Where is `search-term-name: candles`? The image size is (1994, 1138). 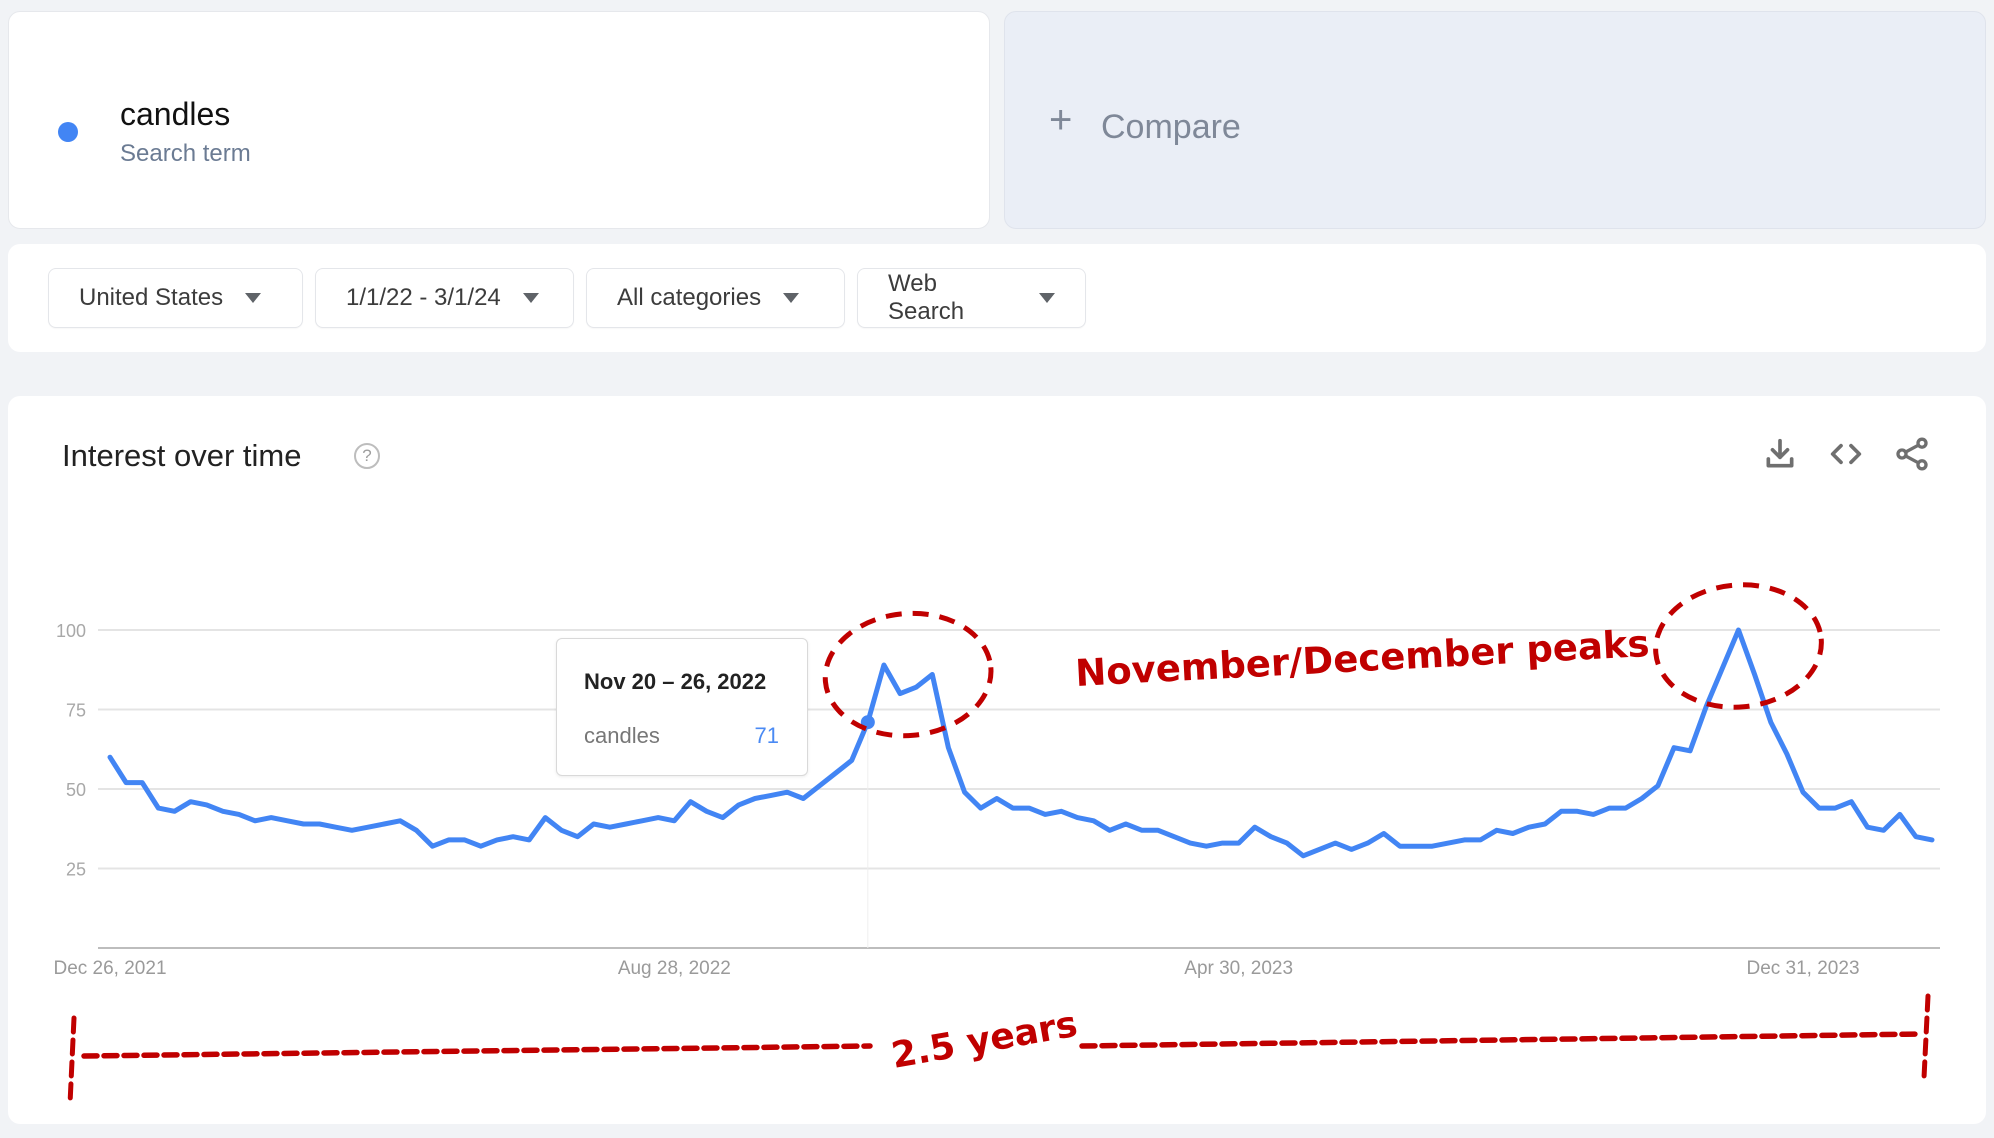
search-term-name: candles is located at coordinates (175, 114).